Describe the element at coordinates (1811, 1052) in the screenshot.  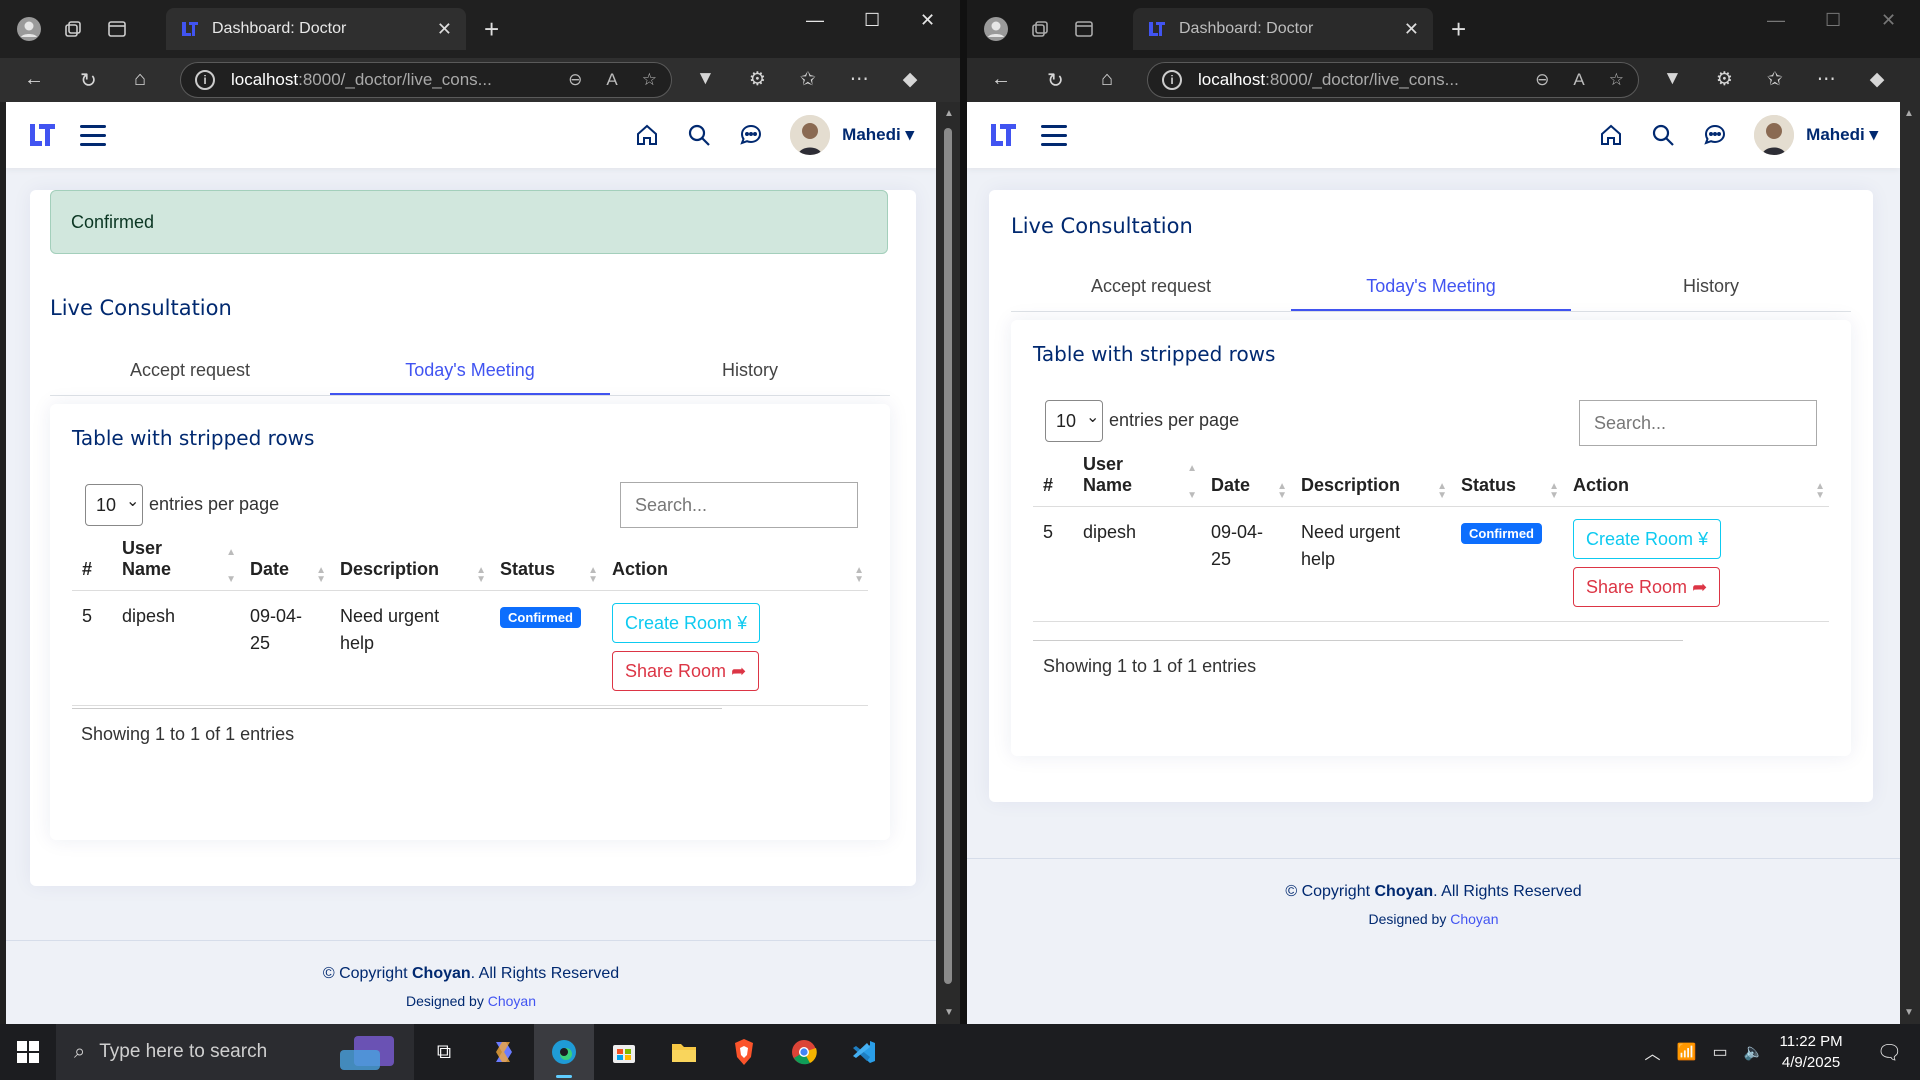
I see `clock: 11:22 PM 4/9/2025` at that location.